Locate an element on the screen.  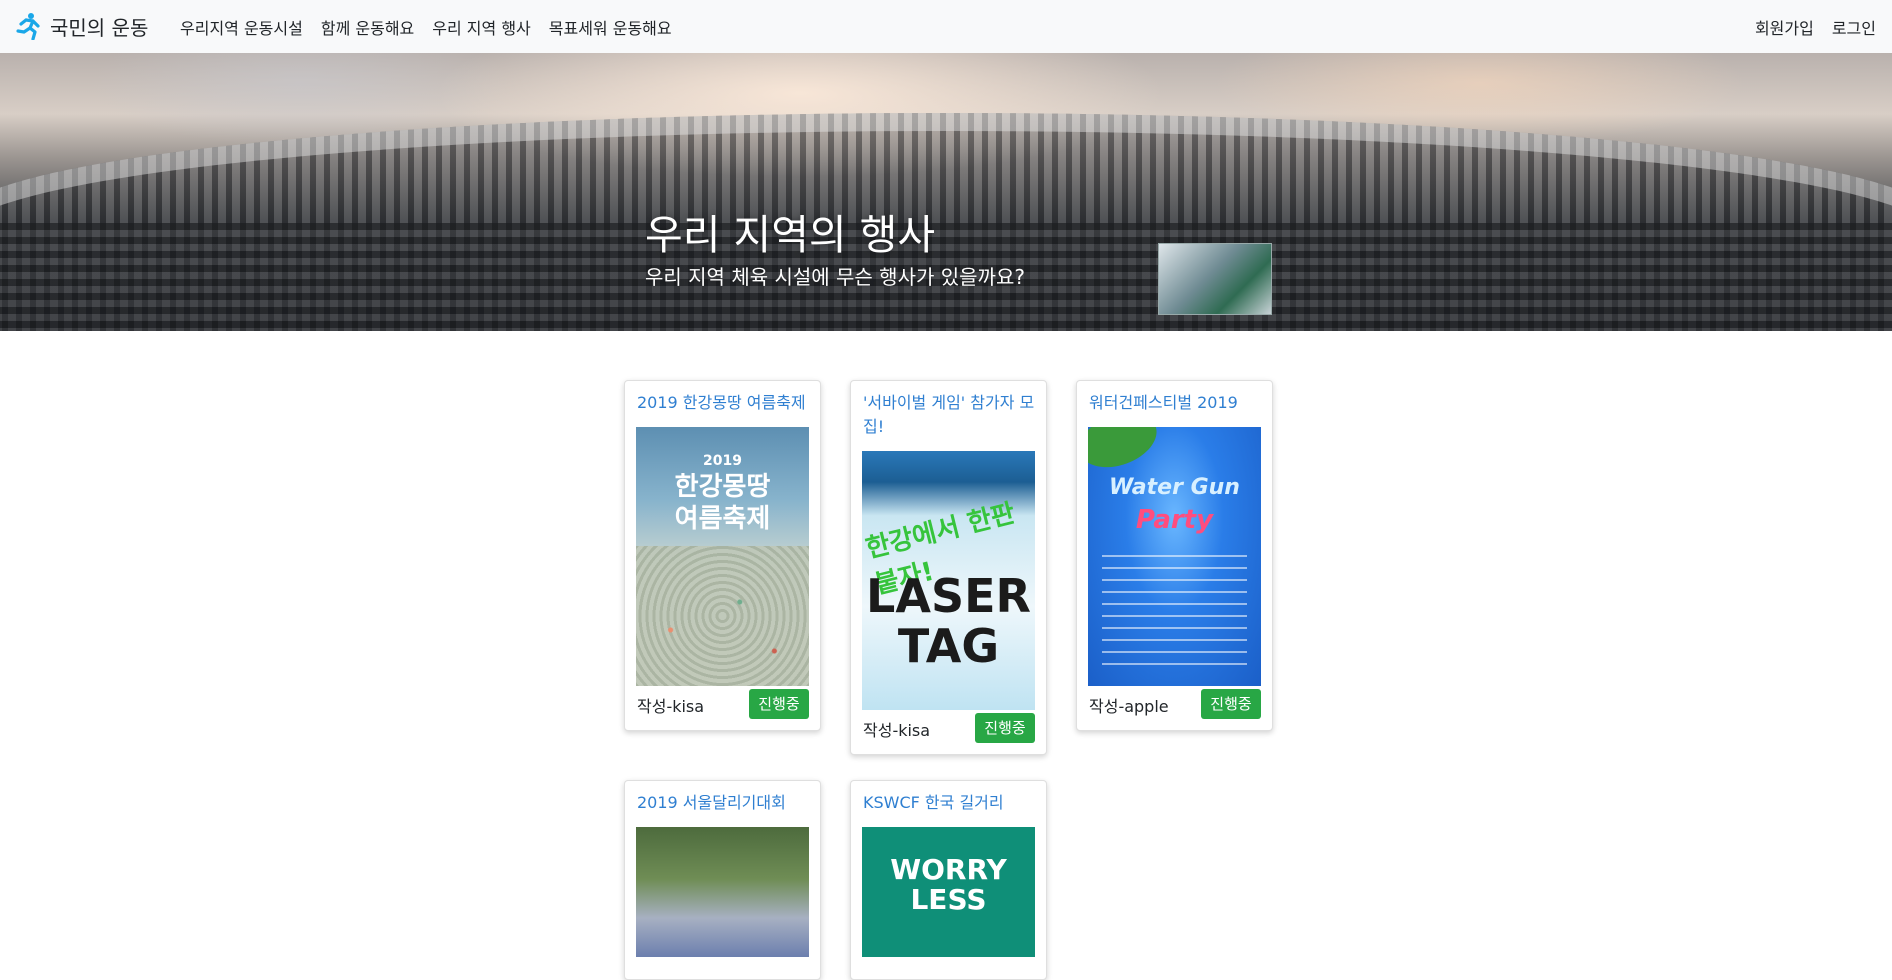
event-poster: 한강에서 한판붙자! LASER TAG is located at coordinates (948, 580).